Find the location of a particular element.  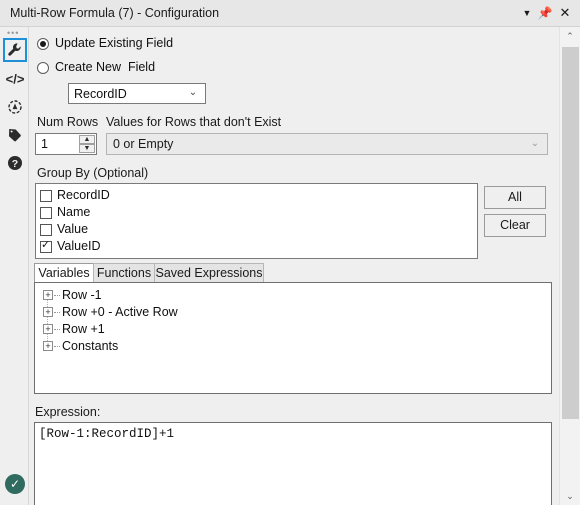

wrench-icon is located at coordinates (15, 50).